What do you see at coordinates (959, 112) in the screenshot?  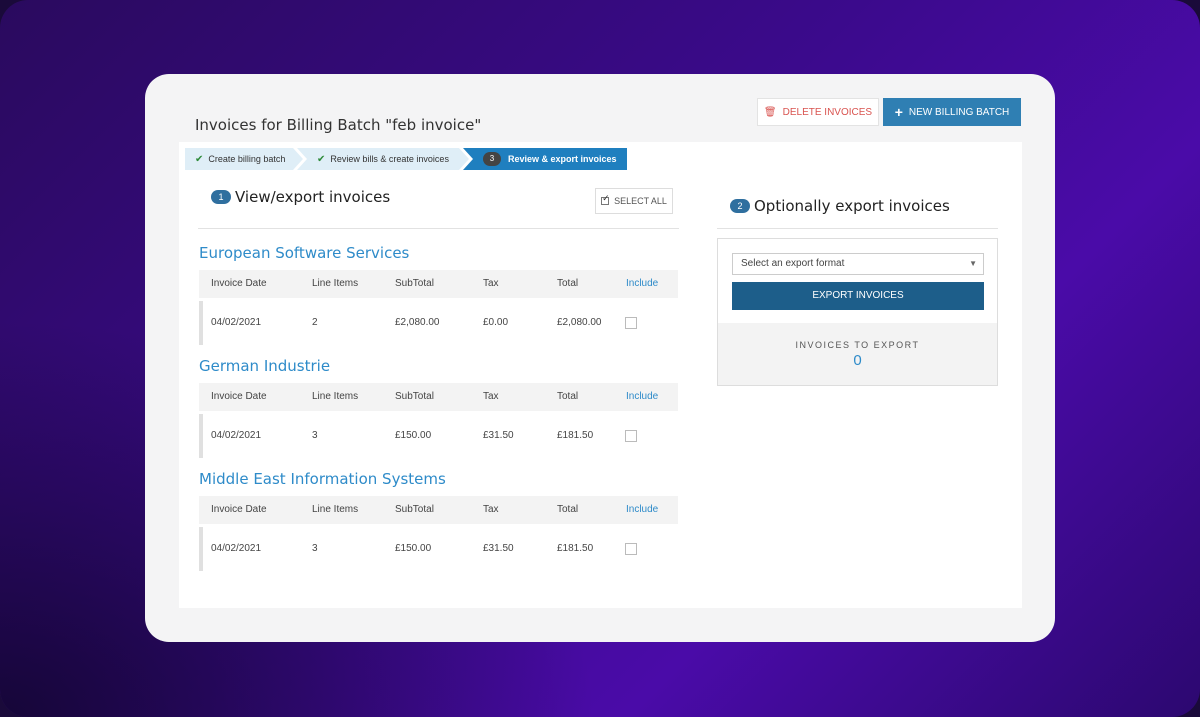 I see `new-billing-batch-label: NEW BILLING BATCH` at bounding box center [959, 112].